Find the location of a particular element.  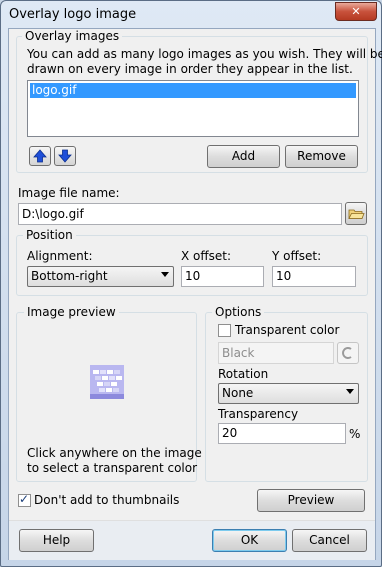

image-file-field: D:\logo.gif is located at coordinates (180, 214).